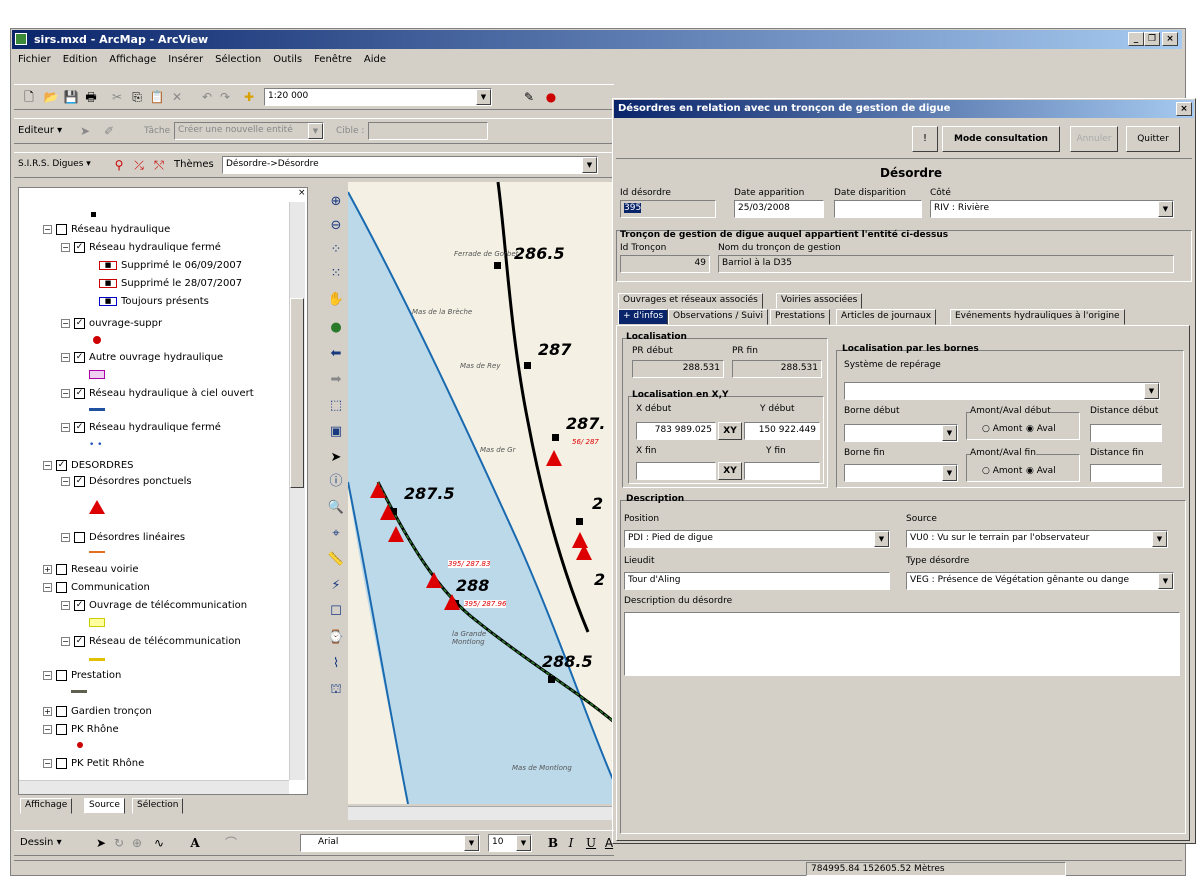 This screenshot has width=1198, height=882. Describe the element at coordinates (336, 274) in the screenshot. I see `fixed-zoom-out-icon: ⁙` at that location.